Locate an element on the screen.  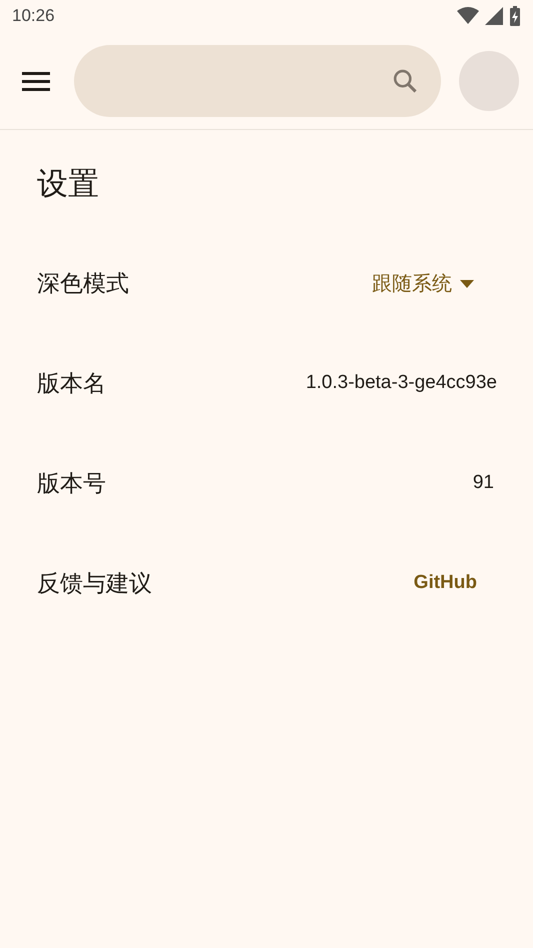
github-link: GitHub is located at coordinates (445, 583).